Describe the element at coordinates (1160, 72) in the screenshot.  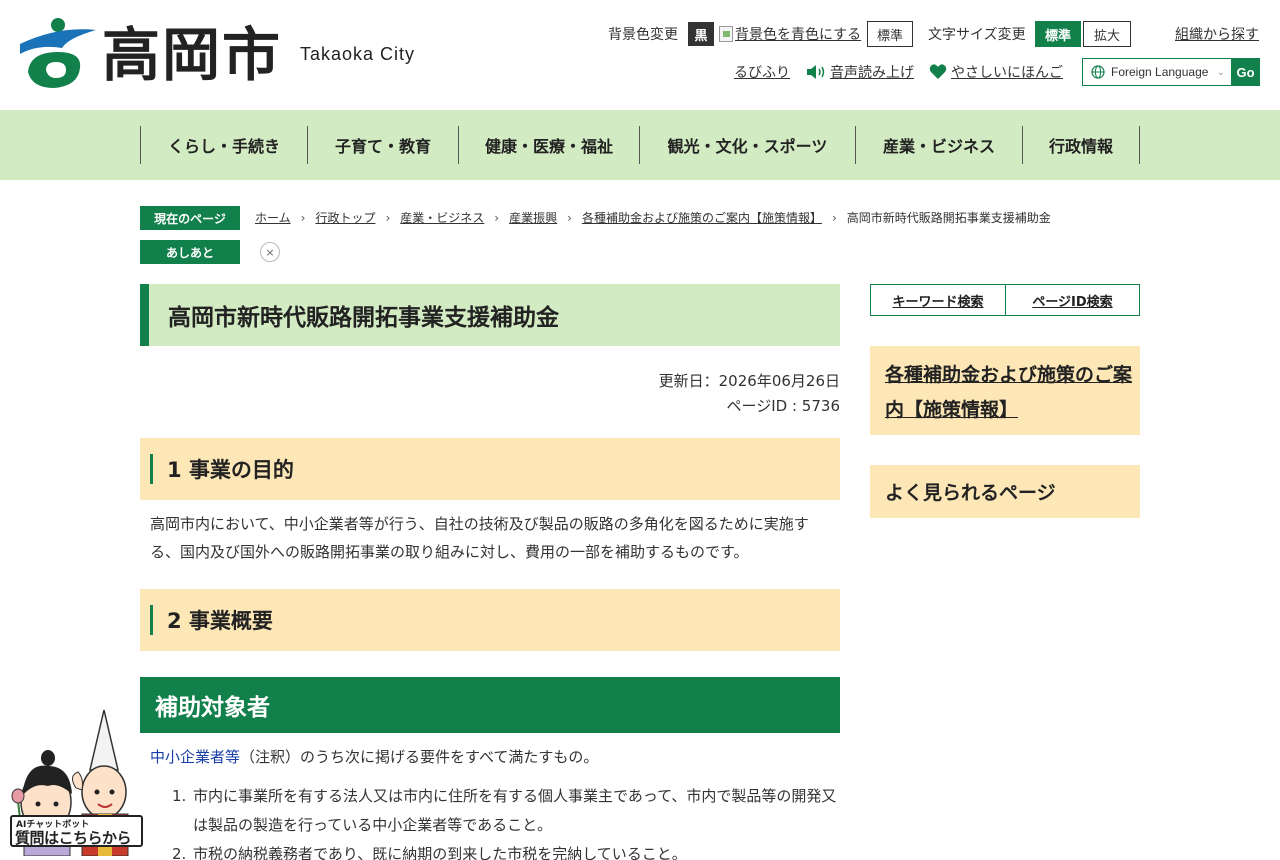
I see `language-select-value: Foreign Language` at that location.